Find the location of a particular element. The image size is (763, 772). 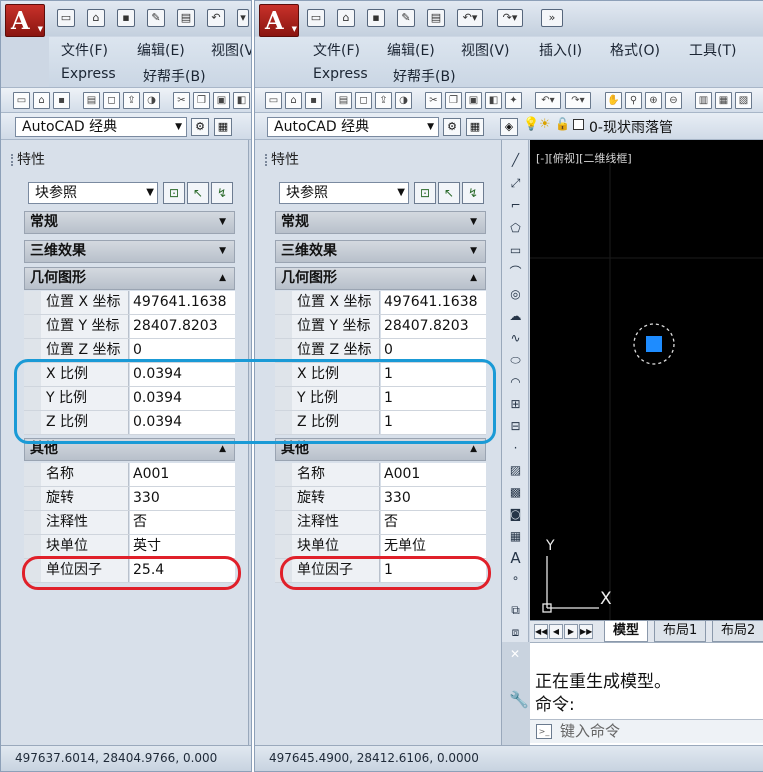

property-row: 名称 A001 is located at coordinates (380, 475).